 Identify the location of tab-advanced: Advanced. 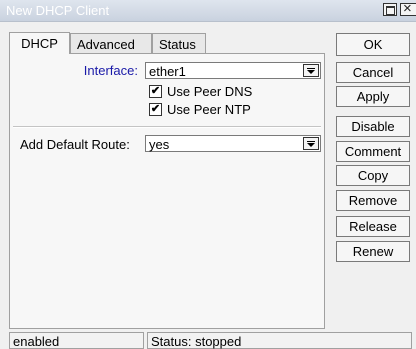
(111, 43).